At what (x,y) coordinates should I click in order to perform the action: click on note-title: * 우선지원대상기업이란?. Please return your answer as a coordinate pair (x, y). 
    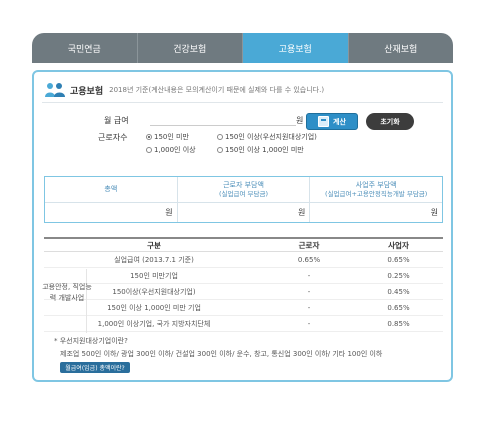
    Looking at the image, I should click on (91, 341).